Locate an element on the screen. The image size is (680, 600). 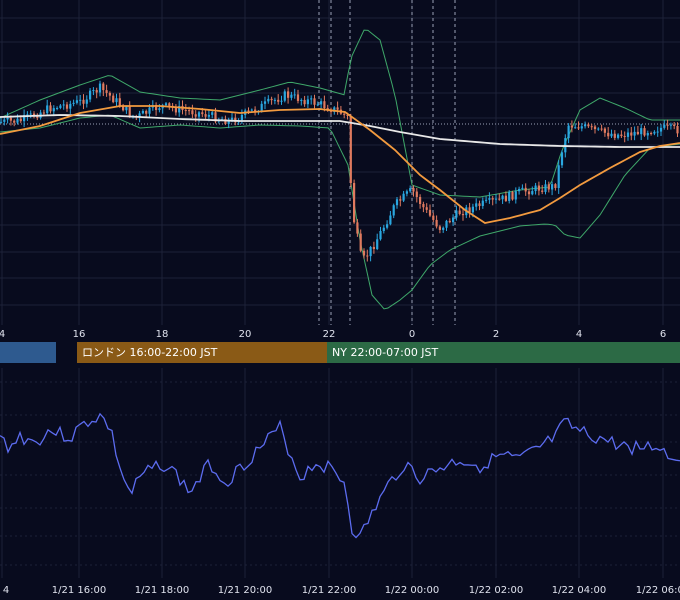
session-ny-label: NY 22:00-07:00 JST is located at coordinates (385, 352).